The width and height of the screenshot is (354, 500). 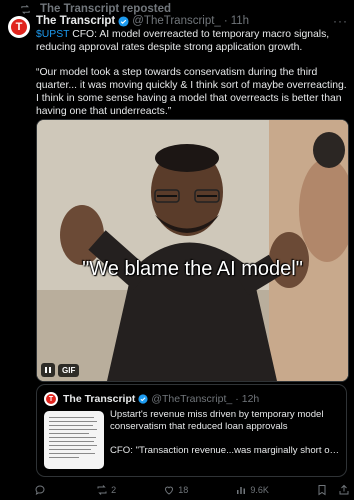 I want to click on like-button: 18, so click(x=175, y=490).